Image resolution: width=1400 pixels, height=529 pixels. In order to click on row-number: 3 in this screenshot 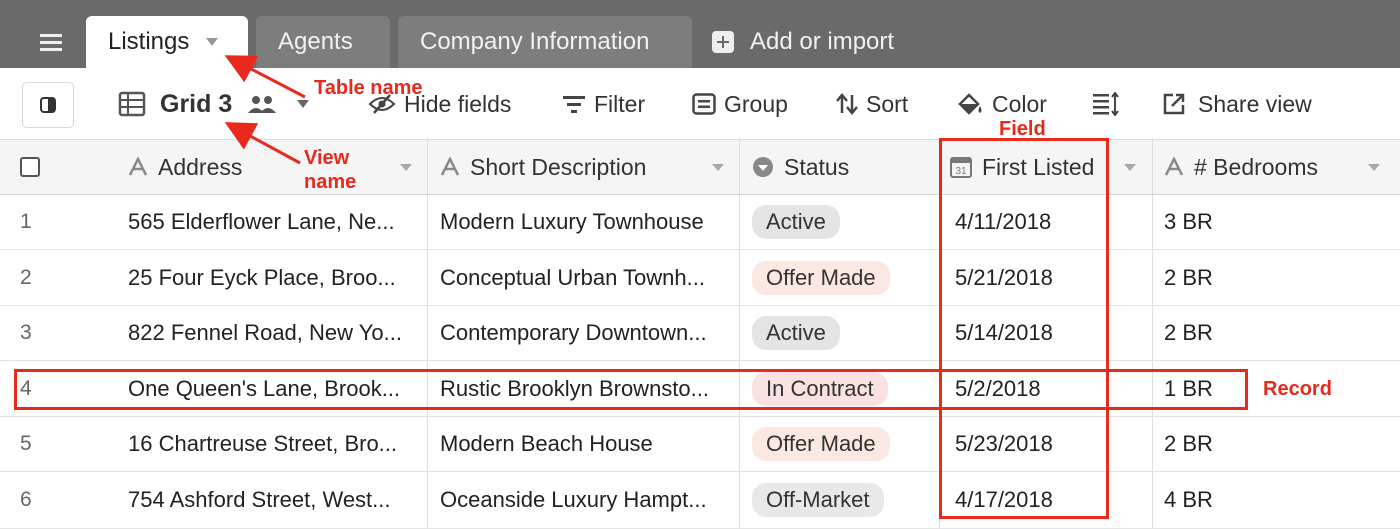, I will do `click(26, 332)`.